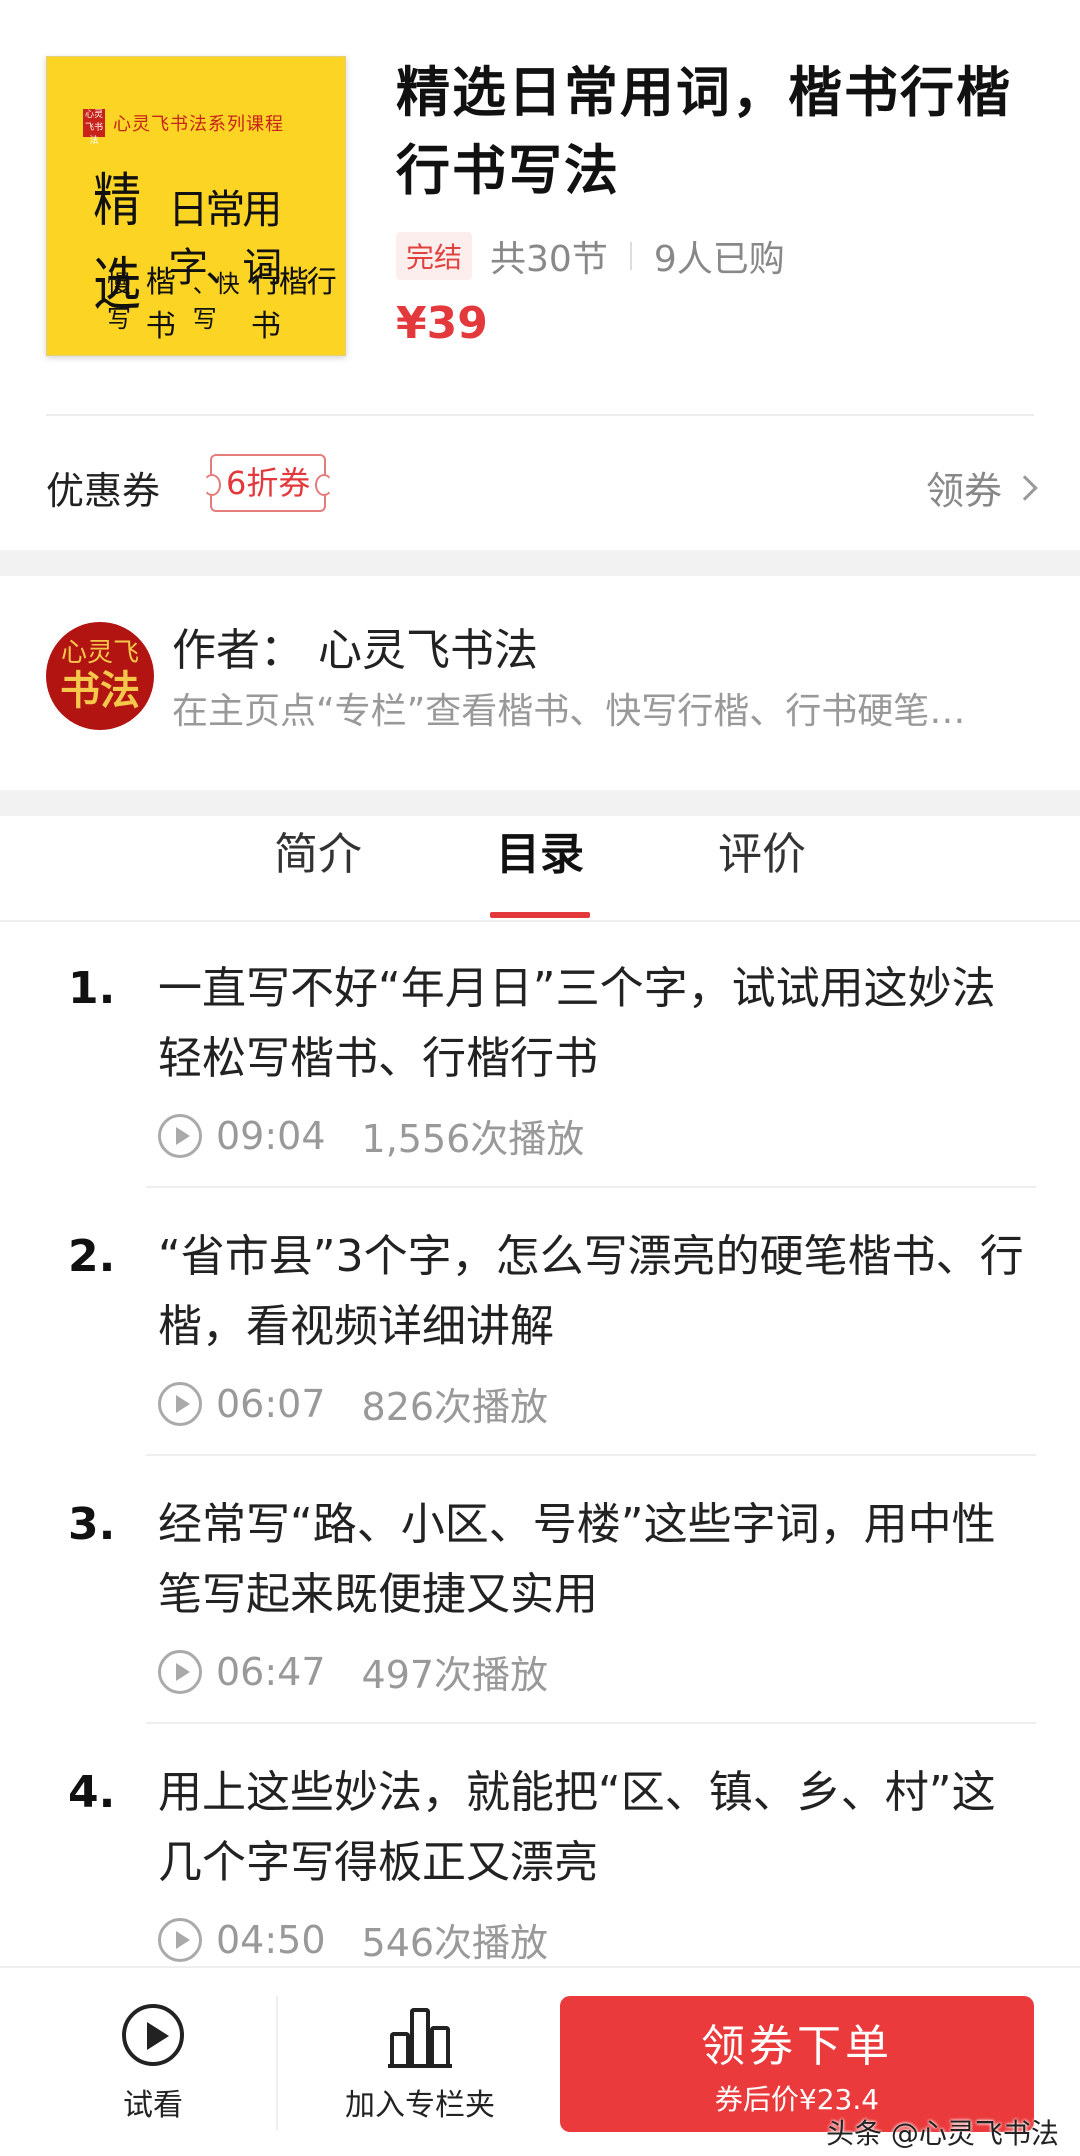  What do you see at coordinates (271, 1939) in the screenshot?
I see `lesson-duration: 04:50` at bounding box center [271, 1939].